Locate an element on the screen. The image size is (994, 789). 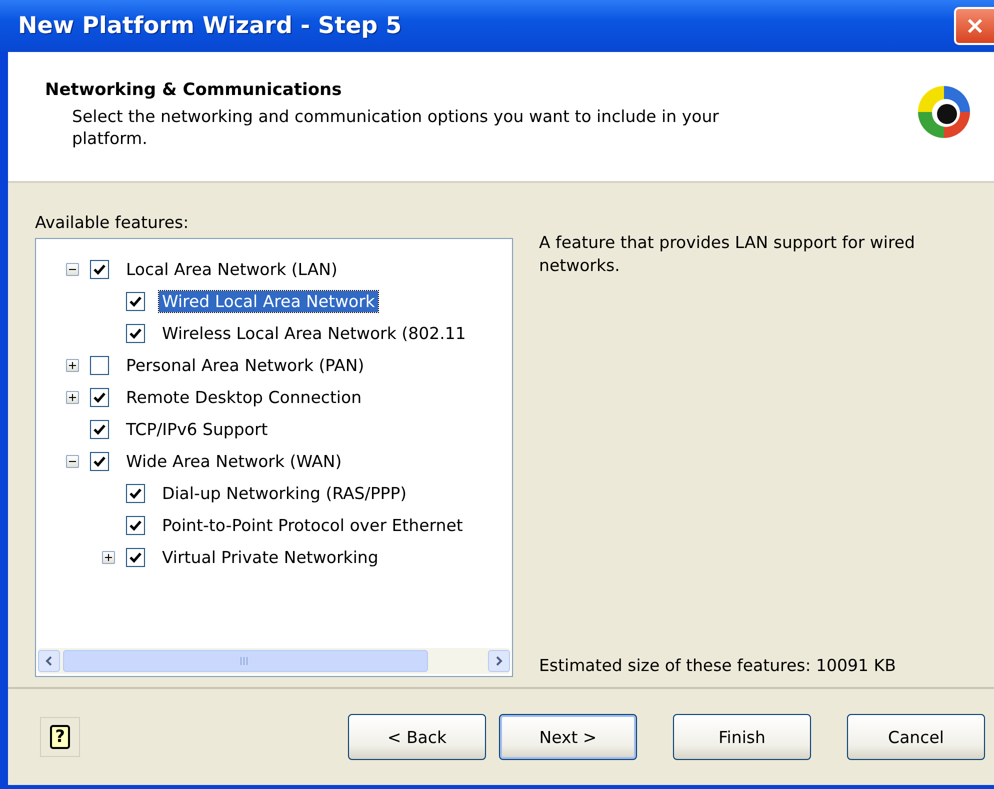
page-title: Networking & Communications is located at coordinates (194, 90).